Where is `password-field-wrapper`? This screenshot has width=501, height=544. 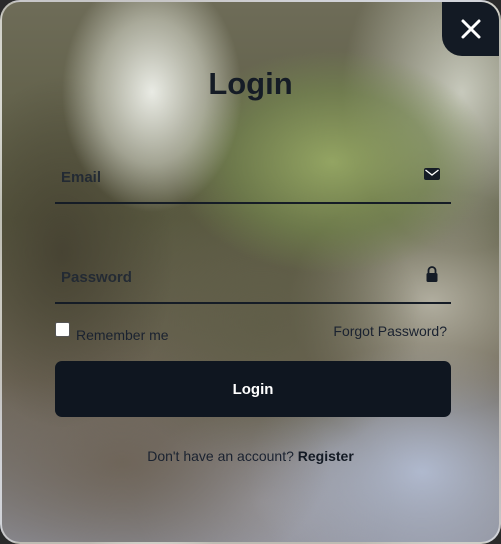 password-field-wrapper is located at coordinates (253, 280).